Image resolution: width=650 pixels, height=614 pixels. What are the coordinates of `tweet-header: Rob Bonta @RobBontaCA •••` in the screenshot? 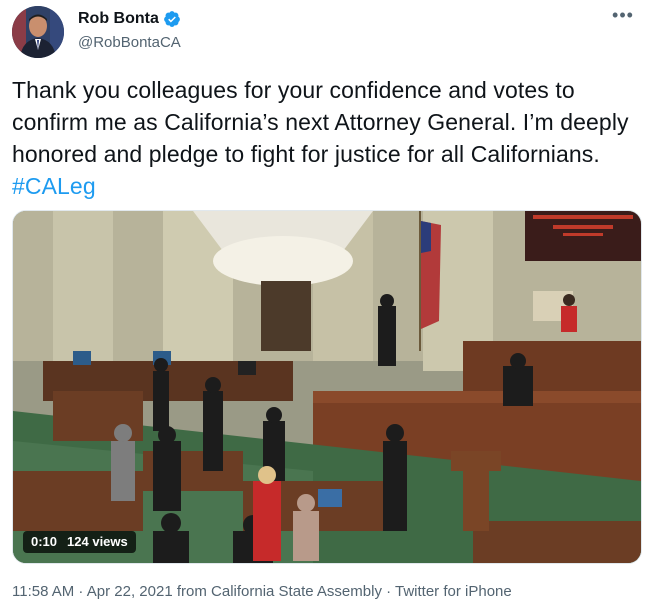 It's located at (325, 32).